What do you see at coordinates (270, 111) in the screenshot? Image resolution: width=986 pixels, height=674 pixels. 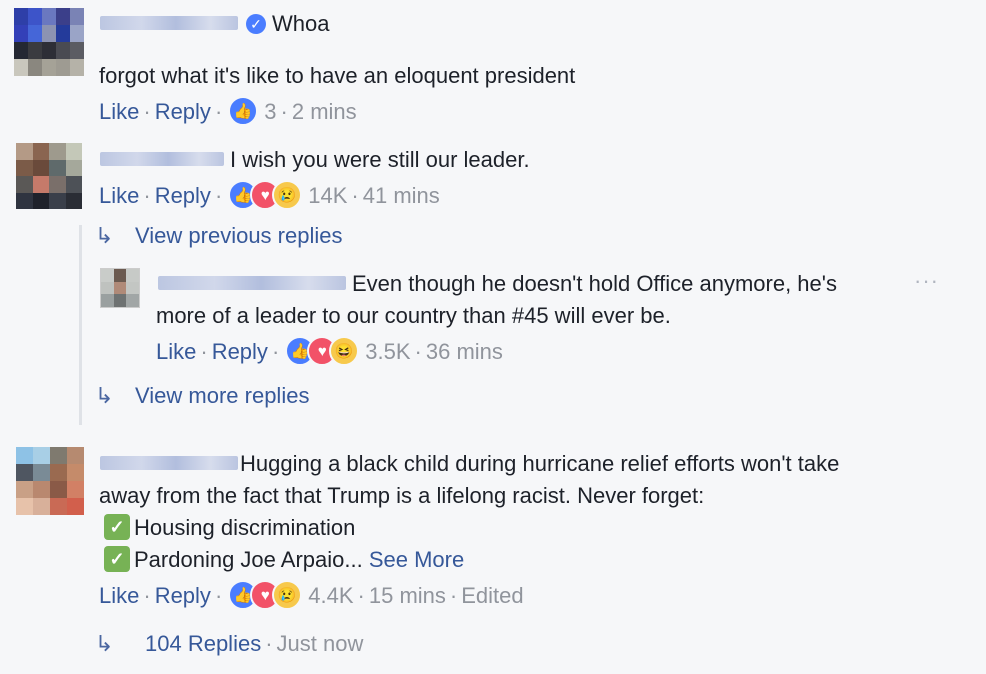 I see `reaction-count: 3` at bounding box center [270, 111].